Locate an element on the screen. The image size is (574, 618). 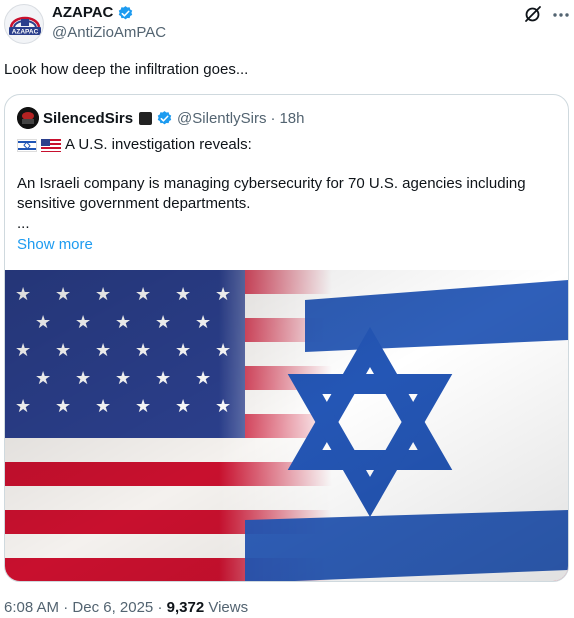
more-options-button is located at coordinates (561, 14).